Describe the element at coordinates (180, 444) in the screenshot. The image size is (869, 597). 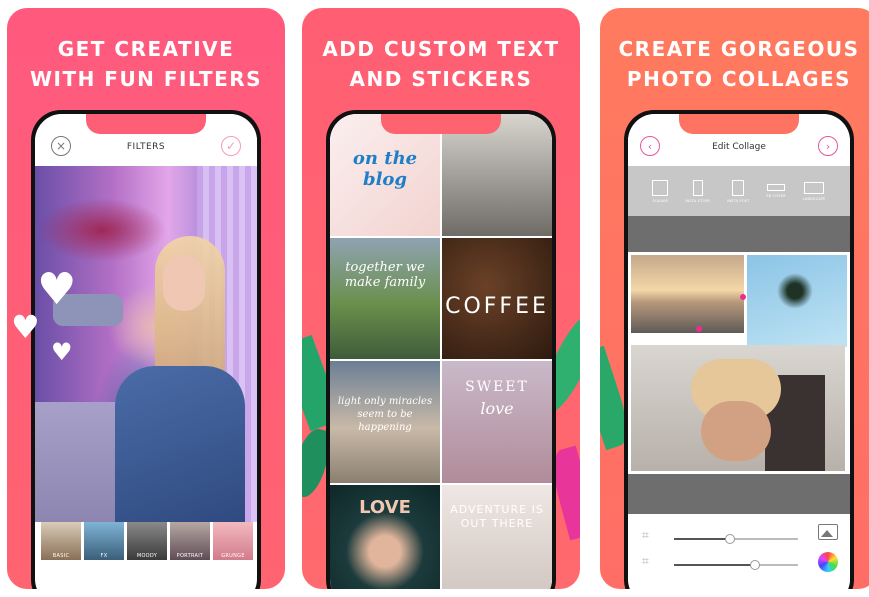
I see `photo-jacket` at that location.